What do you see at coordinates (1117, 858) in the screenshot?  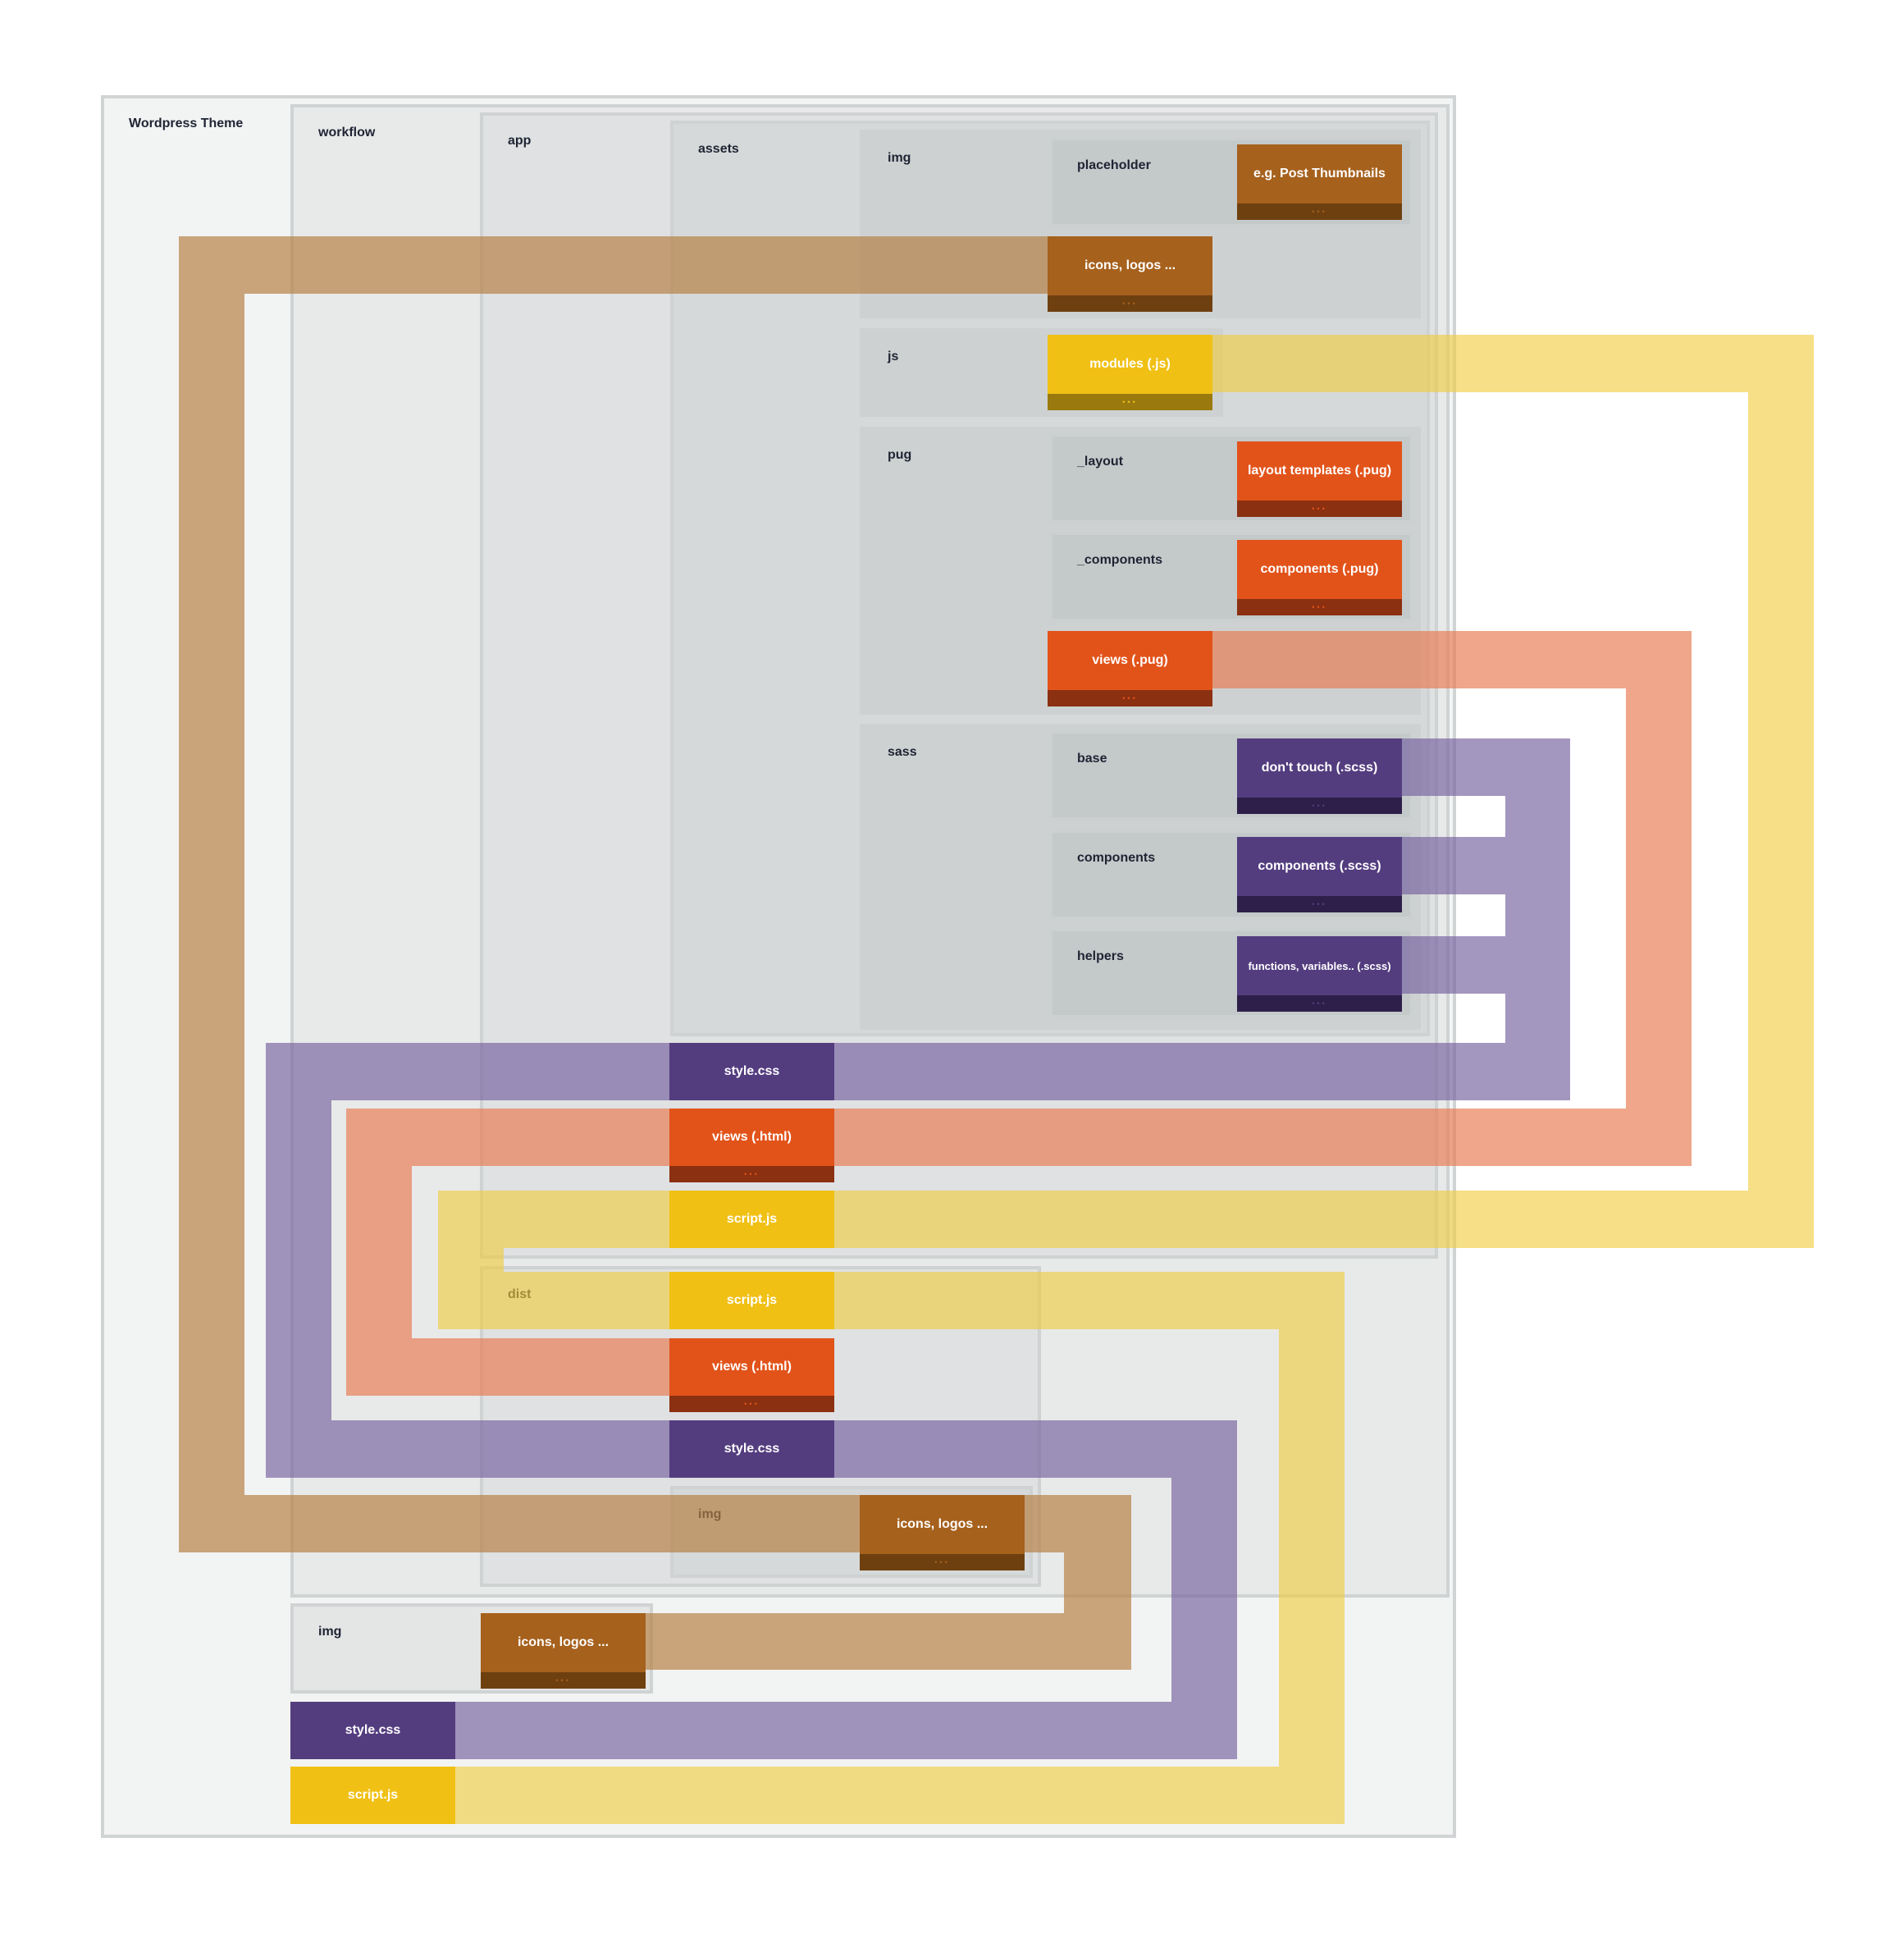 I see `folder-label: components` at bounding box center [1117, 858].